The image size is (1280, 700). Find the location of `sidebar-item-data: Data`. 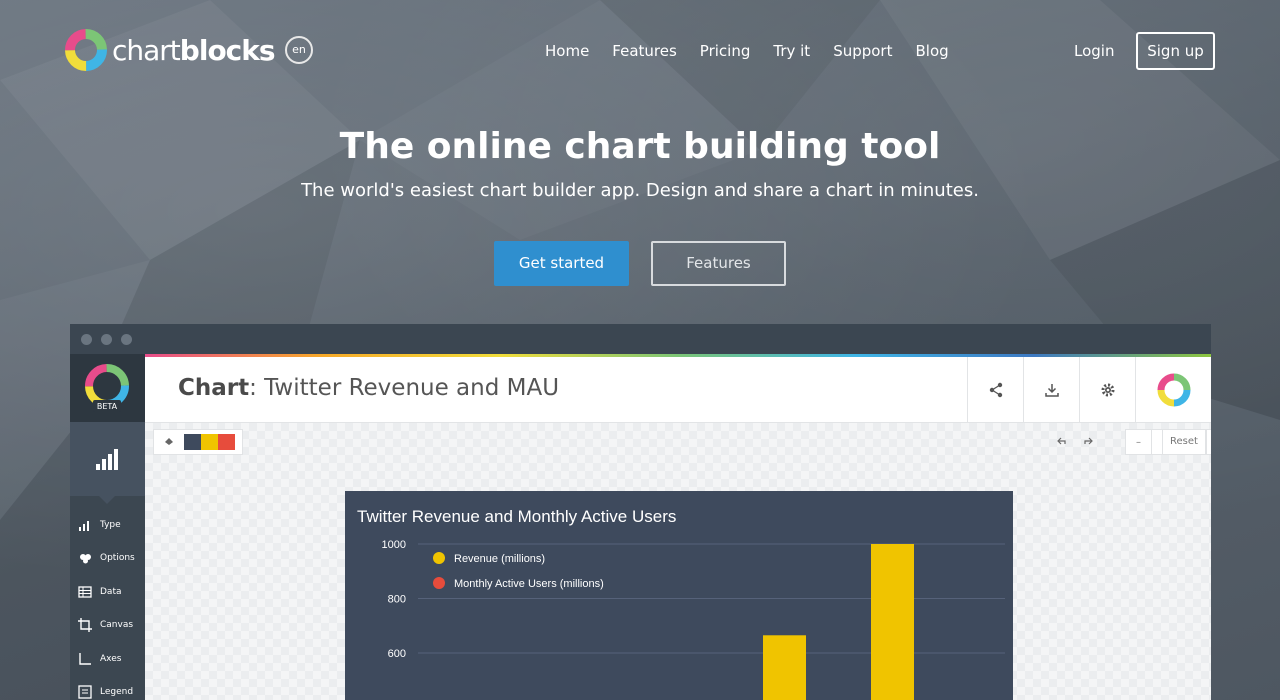

sidebar-item-data: Data is located at coordinates (100, 592).